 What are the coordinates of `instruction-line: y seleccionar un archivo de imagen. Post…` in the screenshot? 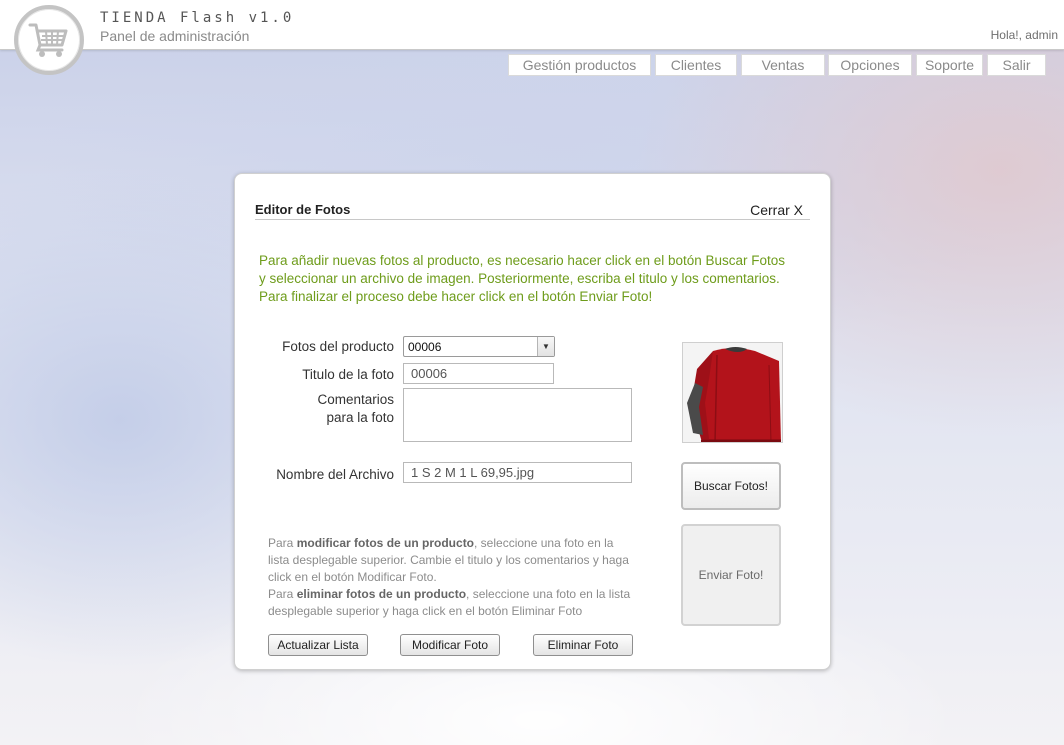 It's located at (519, 278).